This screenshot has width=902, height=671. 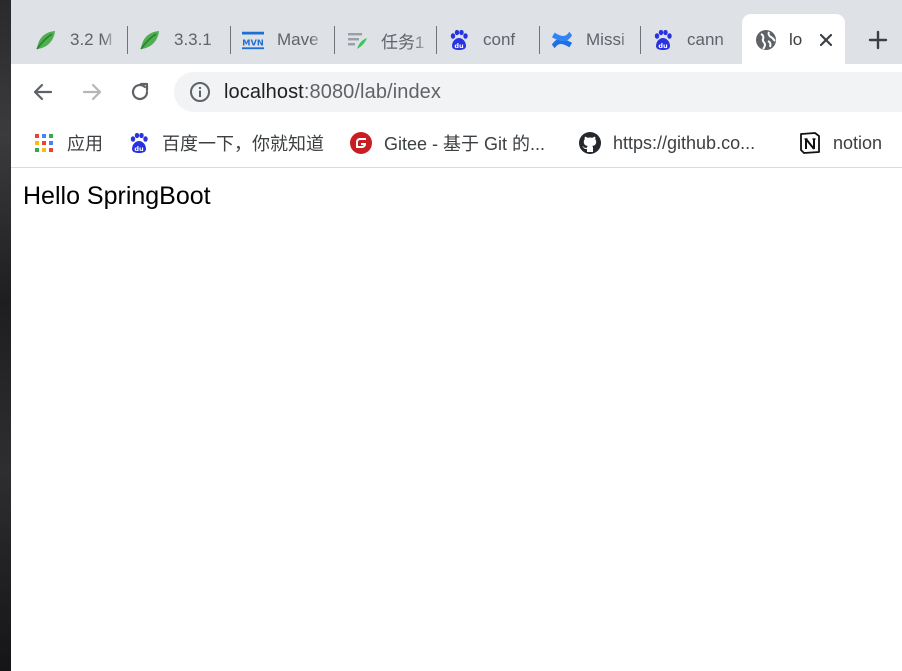 What do you see at coordinates (91, 39) in the screenshot?
I see `tab-title: 3.2 M` at bounding box center [91, 39].